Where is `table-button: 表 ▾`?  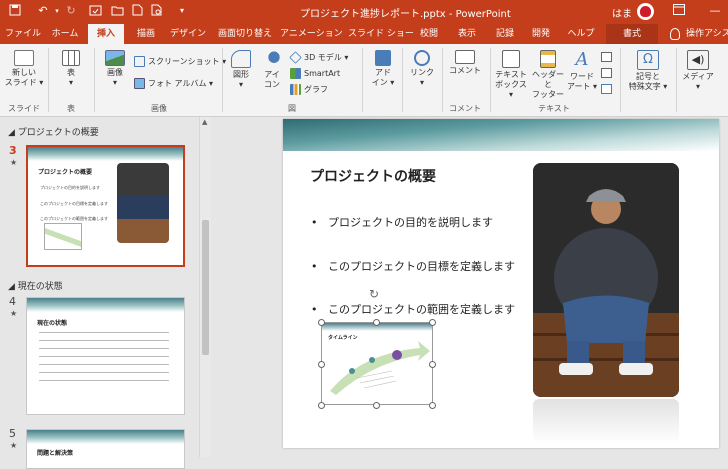
table-button: 表 ▾ is located at coordinates (71, 69).